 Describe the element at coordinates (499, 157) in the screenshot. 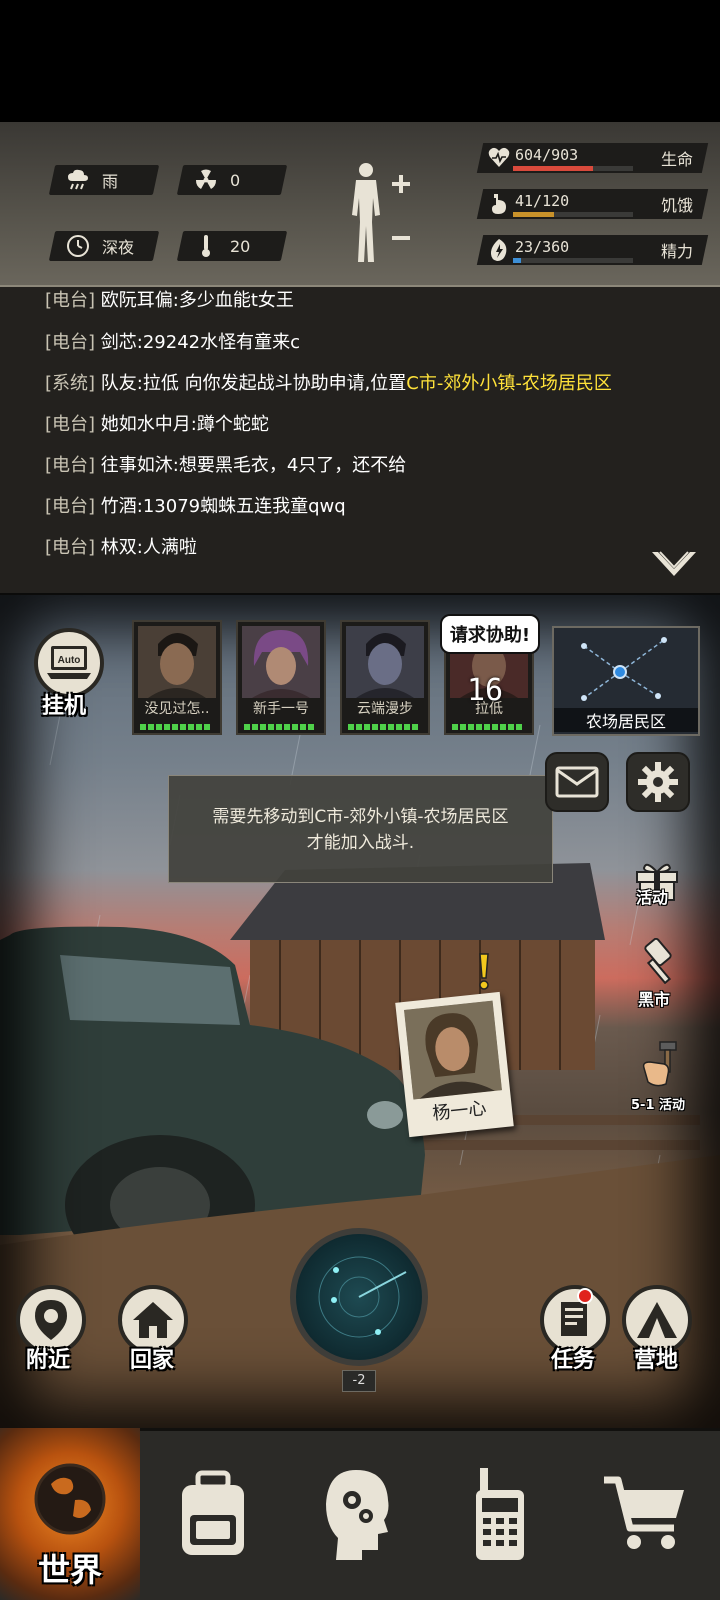

I see `heart-icon` at that location.